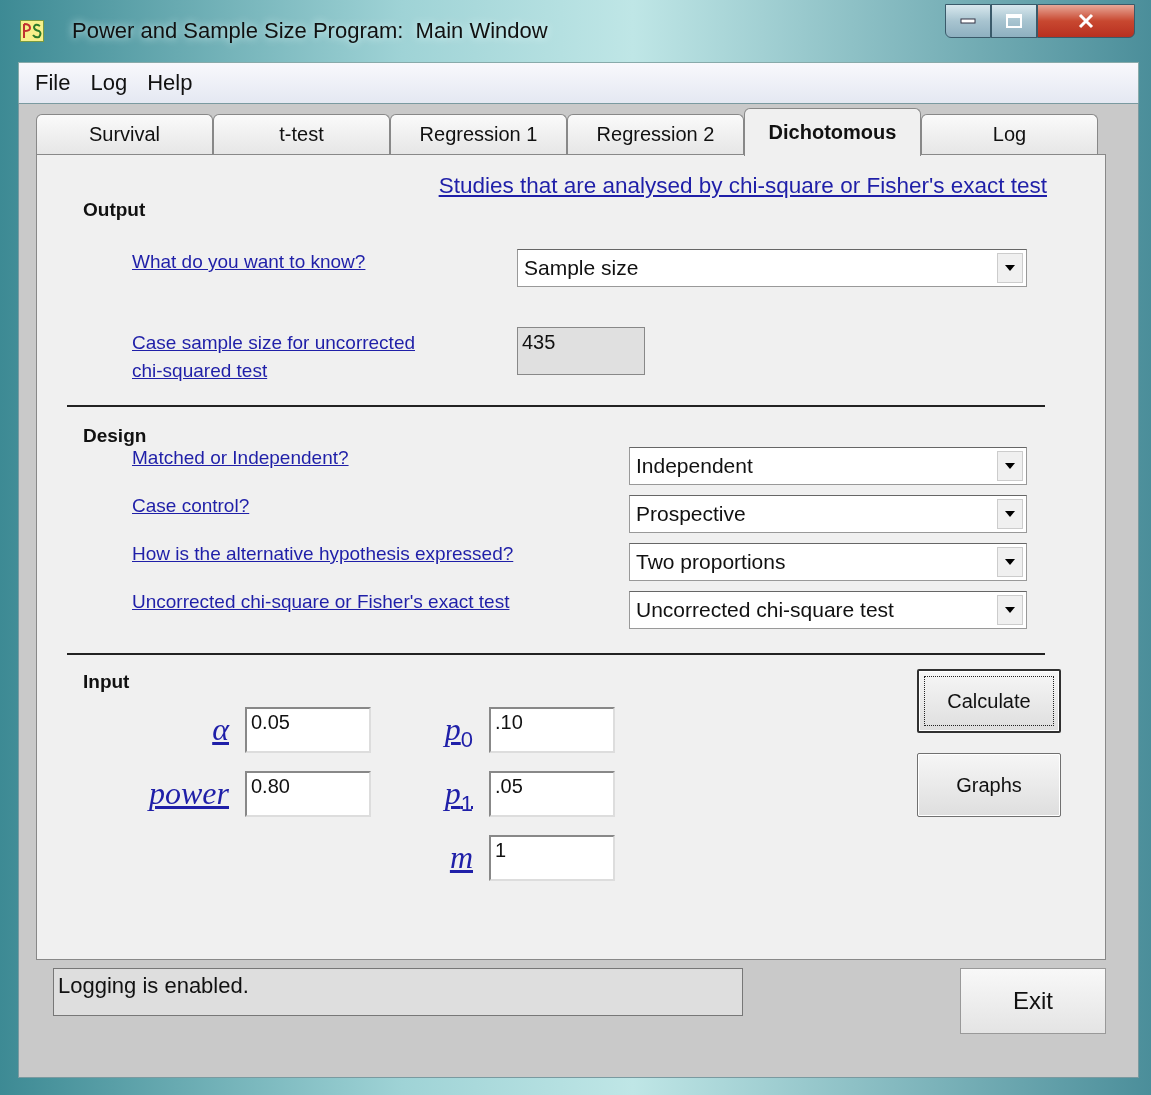  What do you see at coordinates (380, 458) in the screenshot?
I see `field-label-link: Matched or Independent?` at bounding box center [380, 458].